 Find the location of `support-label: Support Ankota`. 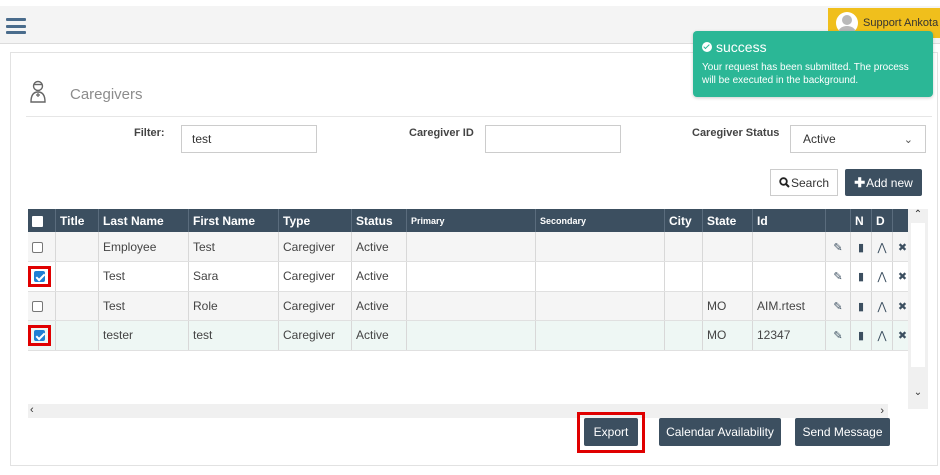

support-label: Support Ankota is located at coordinates (901, 23).